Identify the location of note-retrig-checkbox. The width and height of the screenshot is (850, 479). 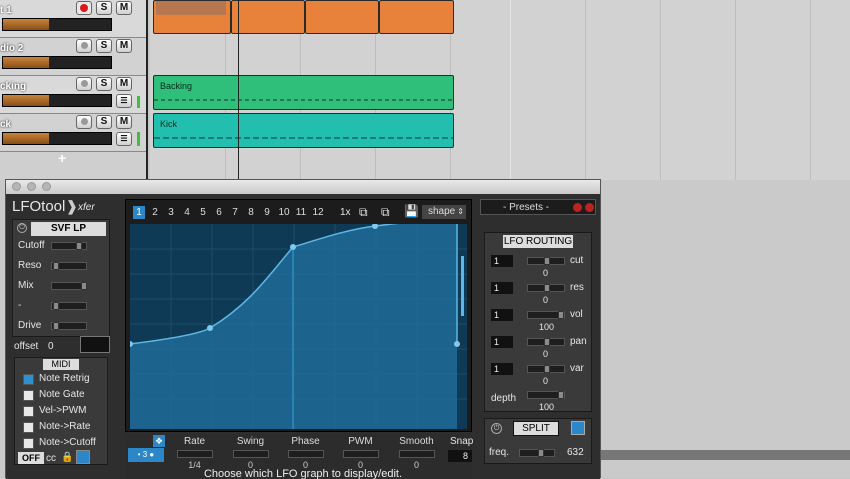
(28, 379).